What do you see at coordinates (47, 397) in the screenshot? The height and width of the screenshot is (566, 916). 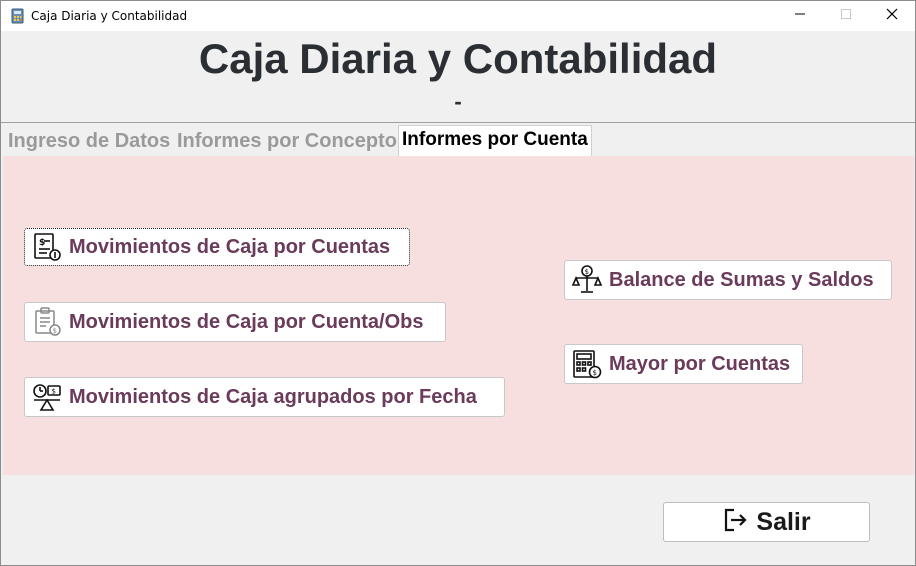 I see `clock-scale-icon: $` at bounding box center [47, 397].